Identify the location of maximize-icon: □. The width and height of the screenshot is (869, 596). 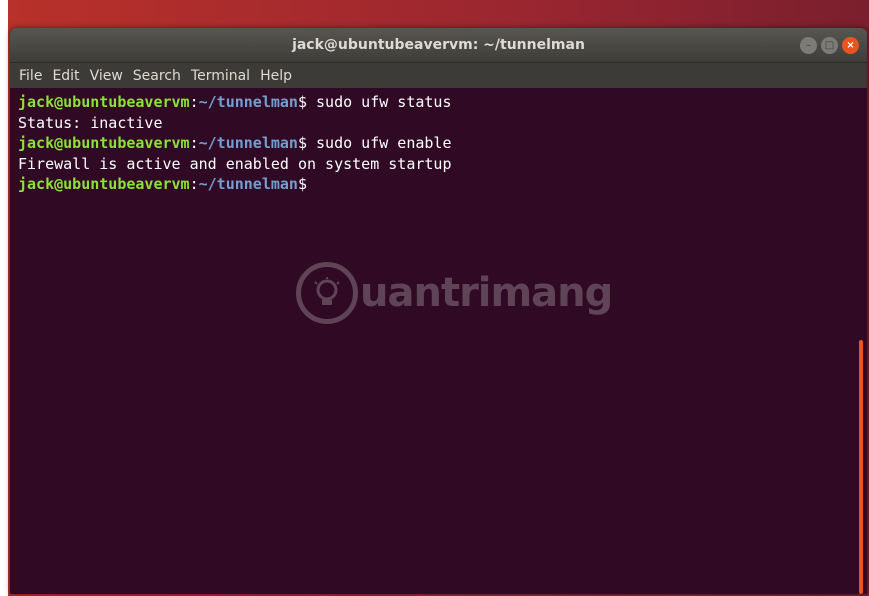
(829, 45).